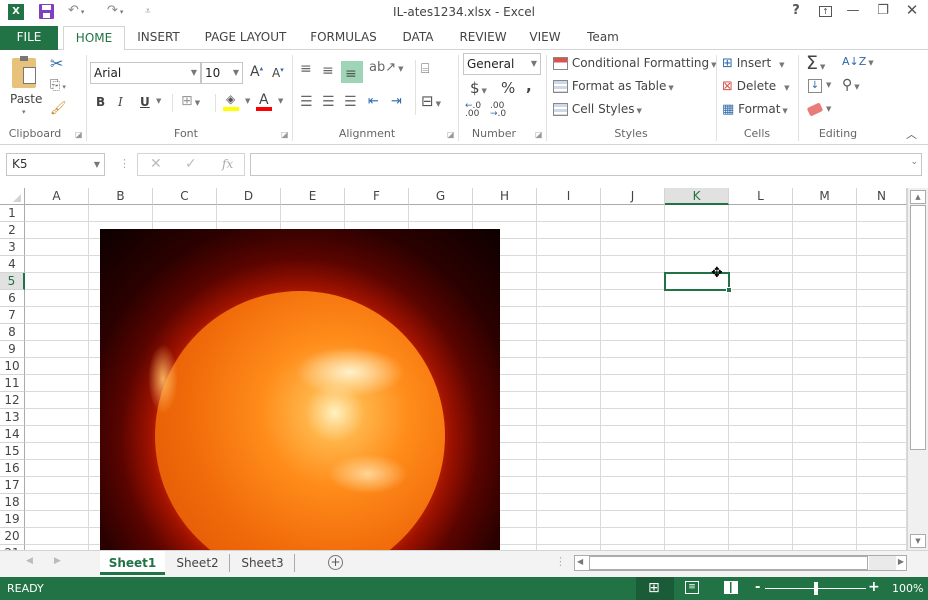  What do you see at coordinates (12, 536) in the screenshot?
I see `row-header-20: 20` at bounding box center [12, 536].